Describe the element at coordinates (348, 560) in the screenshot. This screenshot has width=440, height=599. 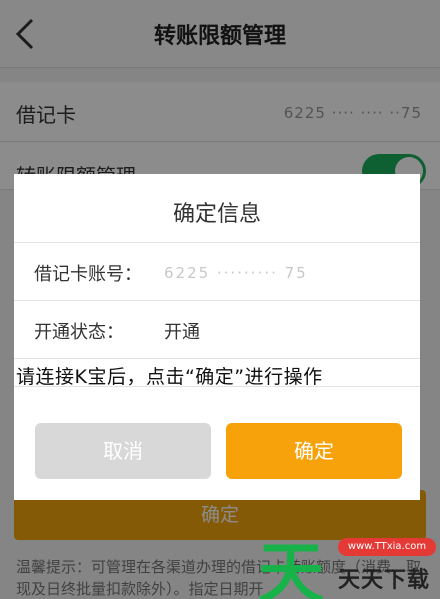
I see `watermark-logo: 天 www.TTxia.com 天天下载` at that location.